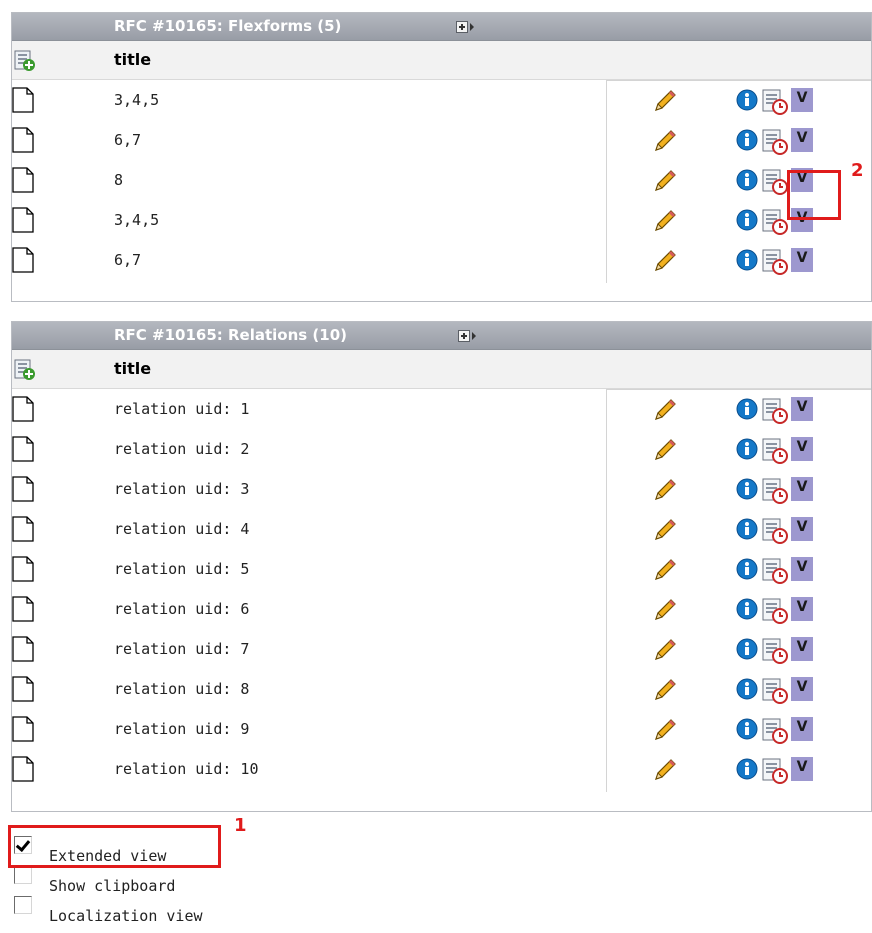 This screenshot has height=933, width=872. I want to click on list-item: relation uid: 5 V, so click(441, 569).